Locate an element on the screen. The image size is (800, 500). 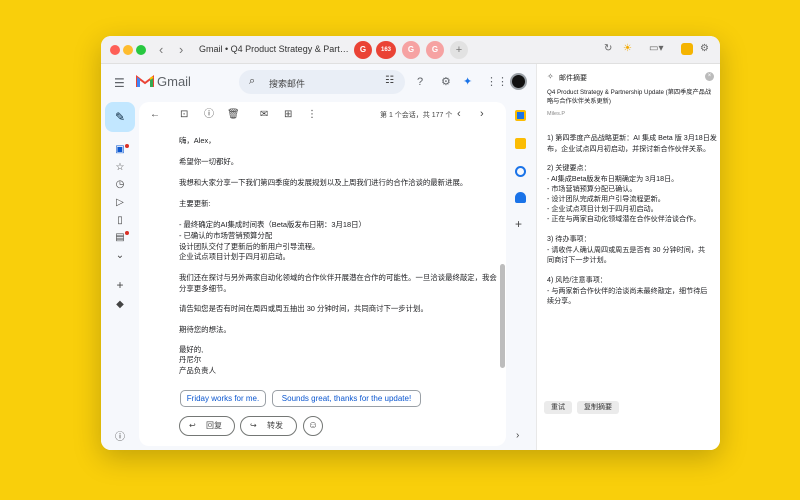
tasks-icon is located at coordinates (520, 171).